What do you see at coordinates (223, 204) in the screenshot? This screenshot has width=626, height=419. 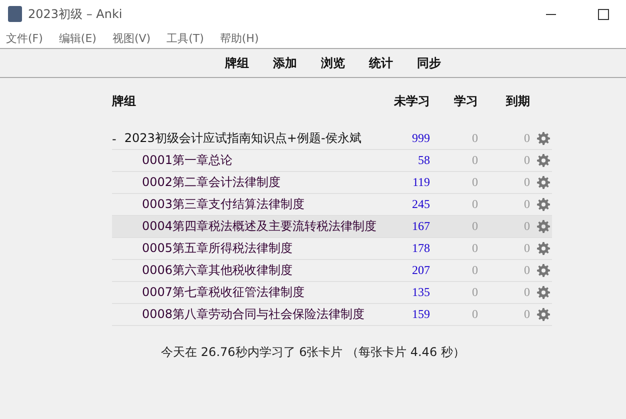 I see `deck-name: 0003第三章支付结算法律制度` at bounding box center [223, 204].